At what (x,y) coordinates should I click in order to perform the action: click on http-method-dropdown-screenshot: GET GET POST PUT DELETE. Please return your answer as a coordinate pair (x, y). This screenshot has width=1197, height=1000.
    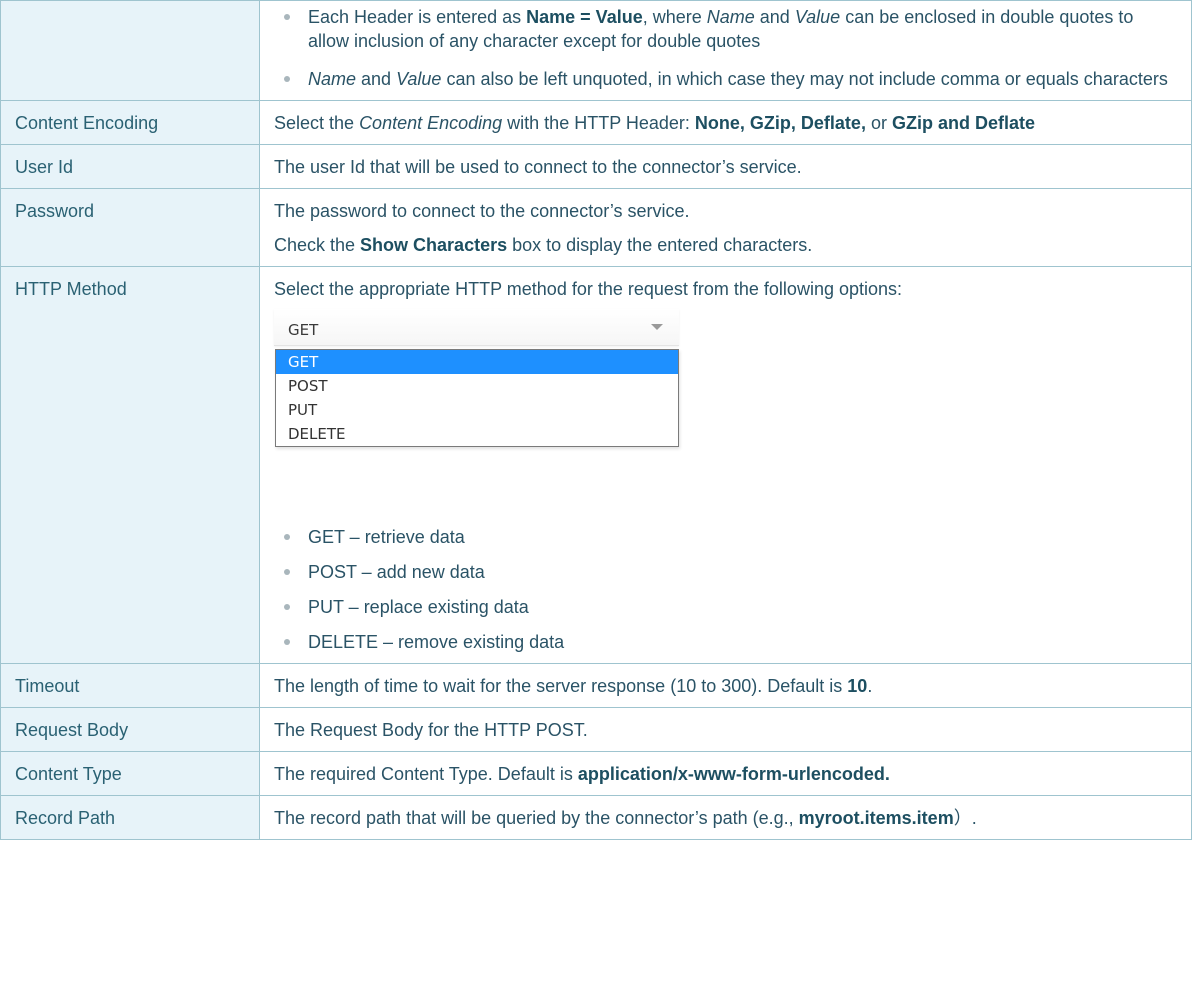
    Looking at the image, I should click on (478, 412).